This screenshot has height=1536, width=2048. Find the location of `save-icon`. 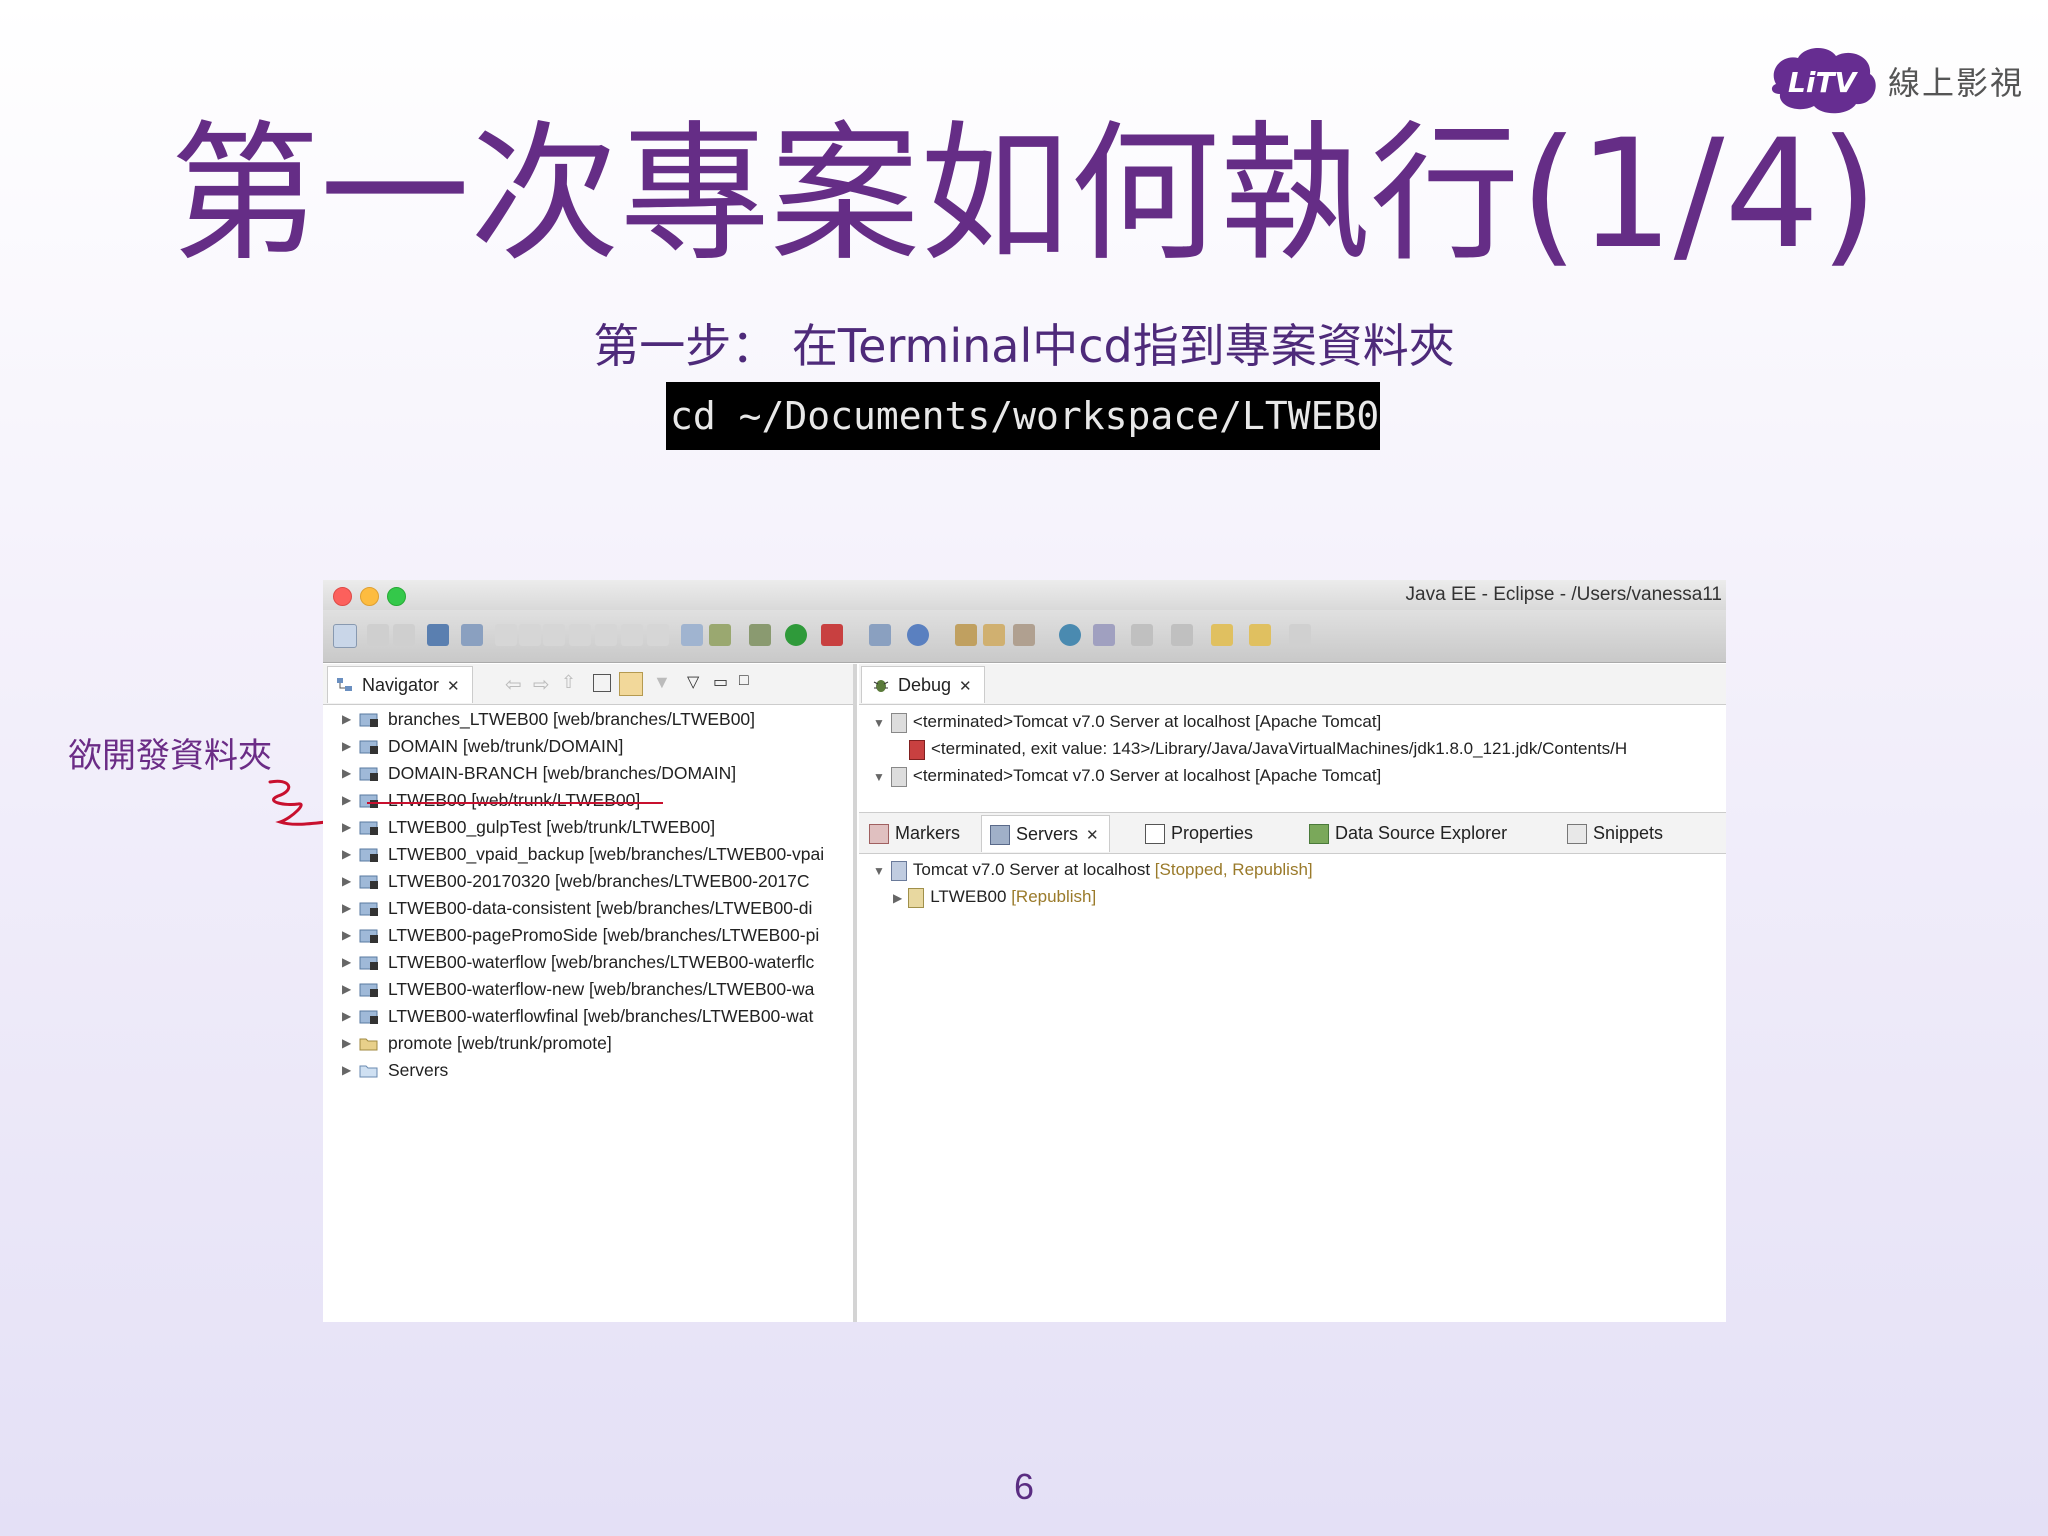

save-icon is located at coordinates (378, 635).